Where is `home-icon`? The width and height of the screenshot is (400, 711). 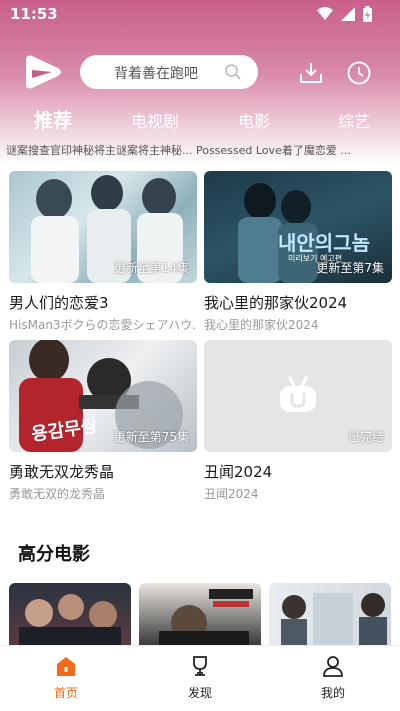 home-icon is located at coordinates (66, 666).